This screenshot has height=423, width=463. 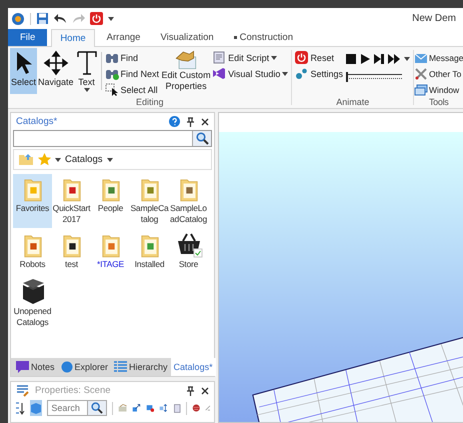 What do you see at coordinates (365, 59) in the screenshot?
I see `play-icon` at bounding box center [365, 59].